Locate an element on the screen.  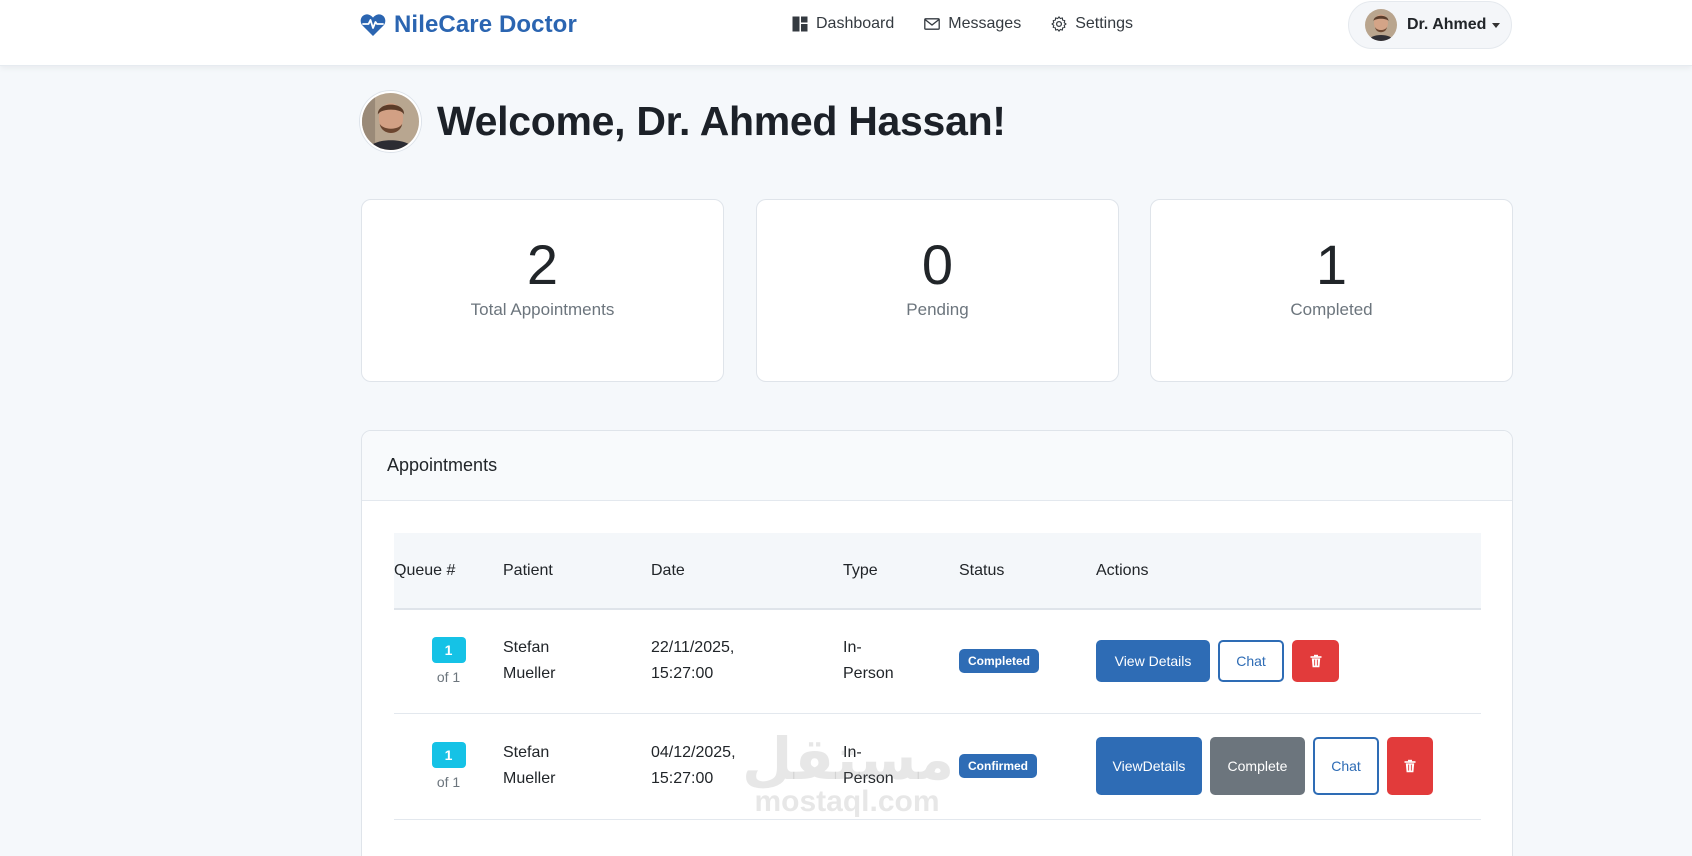
stat-label: Pending is located at coordinates (937, 309).